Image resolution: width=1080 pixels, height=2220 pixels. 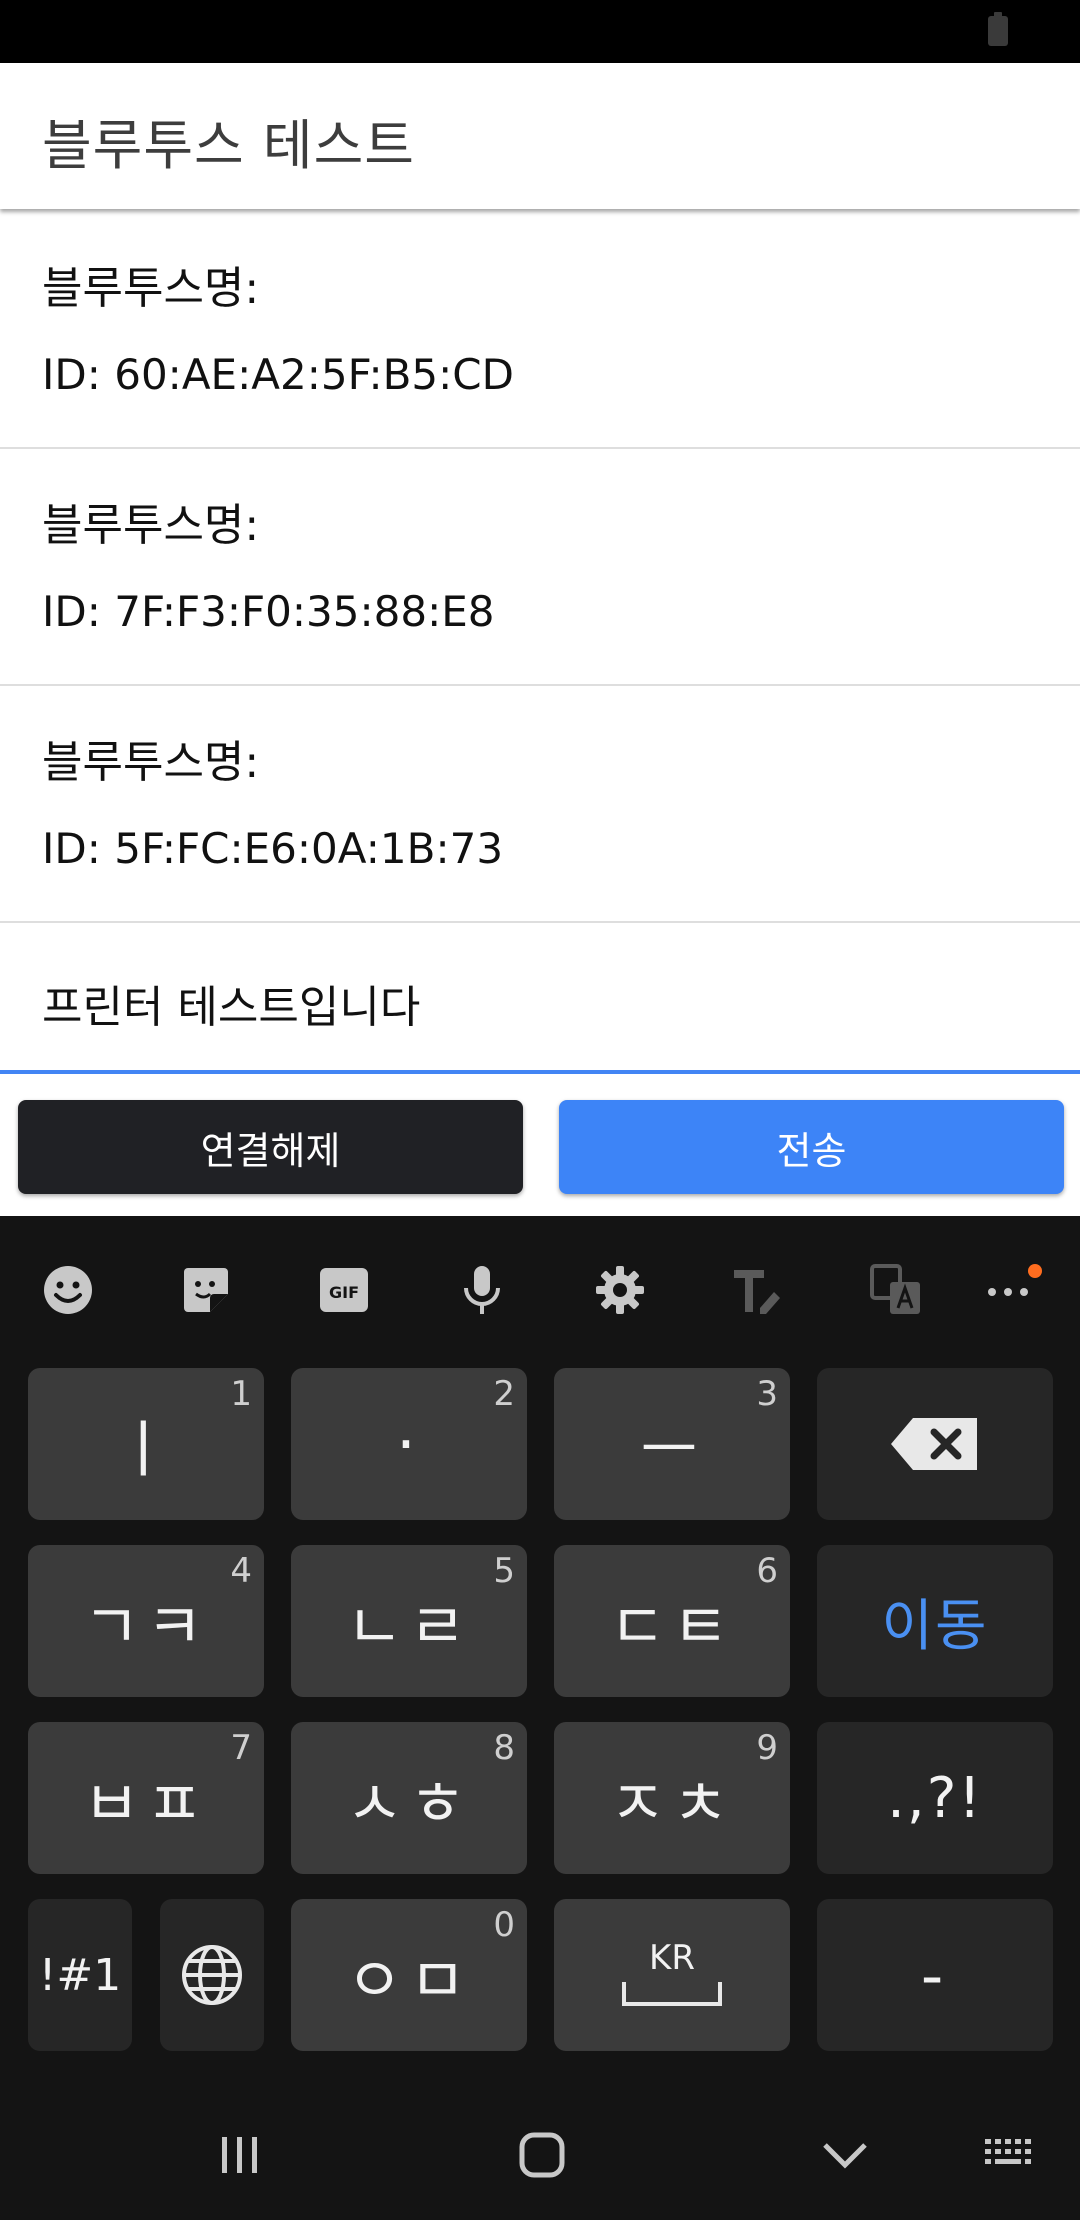 What do you see at coordinates (767, 1748) in the screenshot?
I see `key-number: 9` at bounding box center [767, 1748].